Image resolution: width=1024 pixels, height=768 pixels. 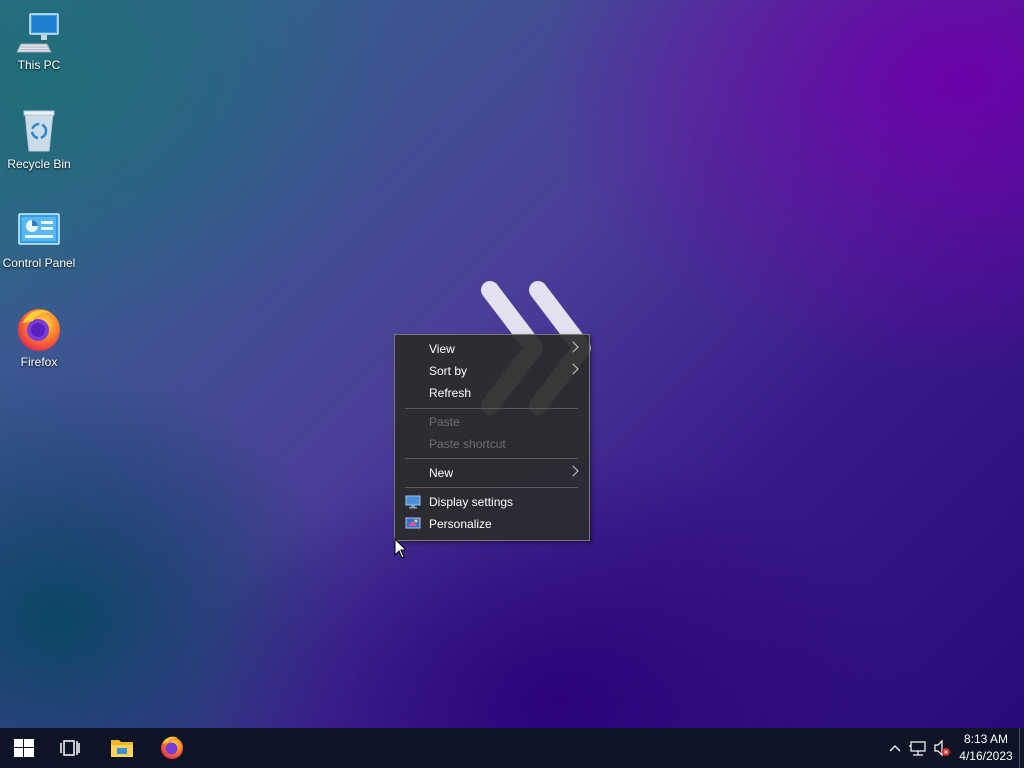 I want to click on desktop-icon-label: Control Panel, so click(x=39, y=263).